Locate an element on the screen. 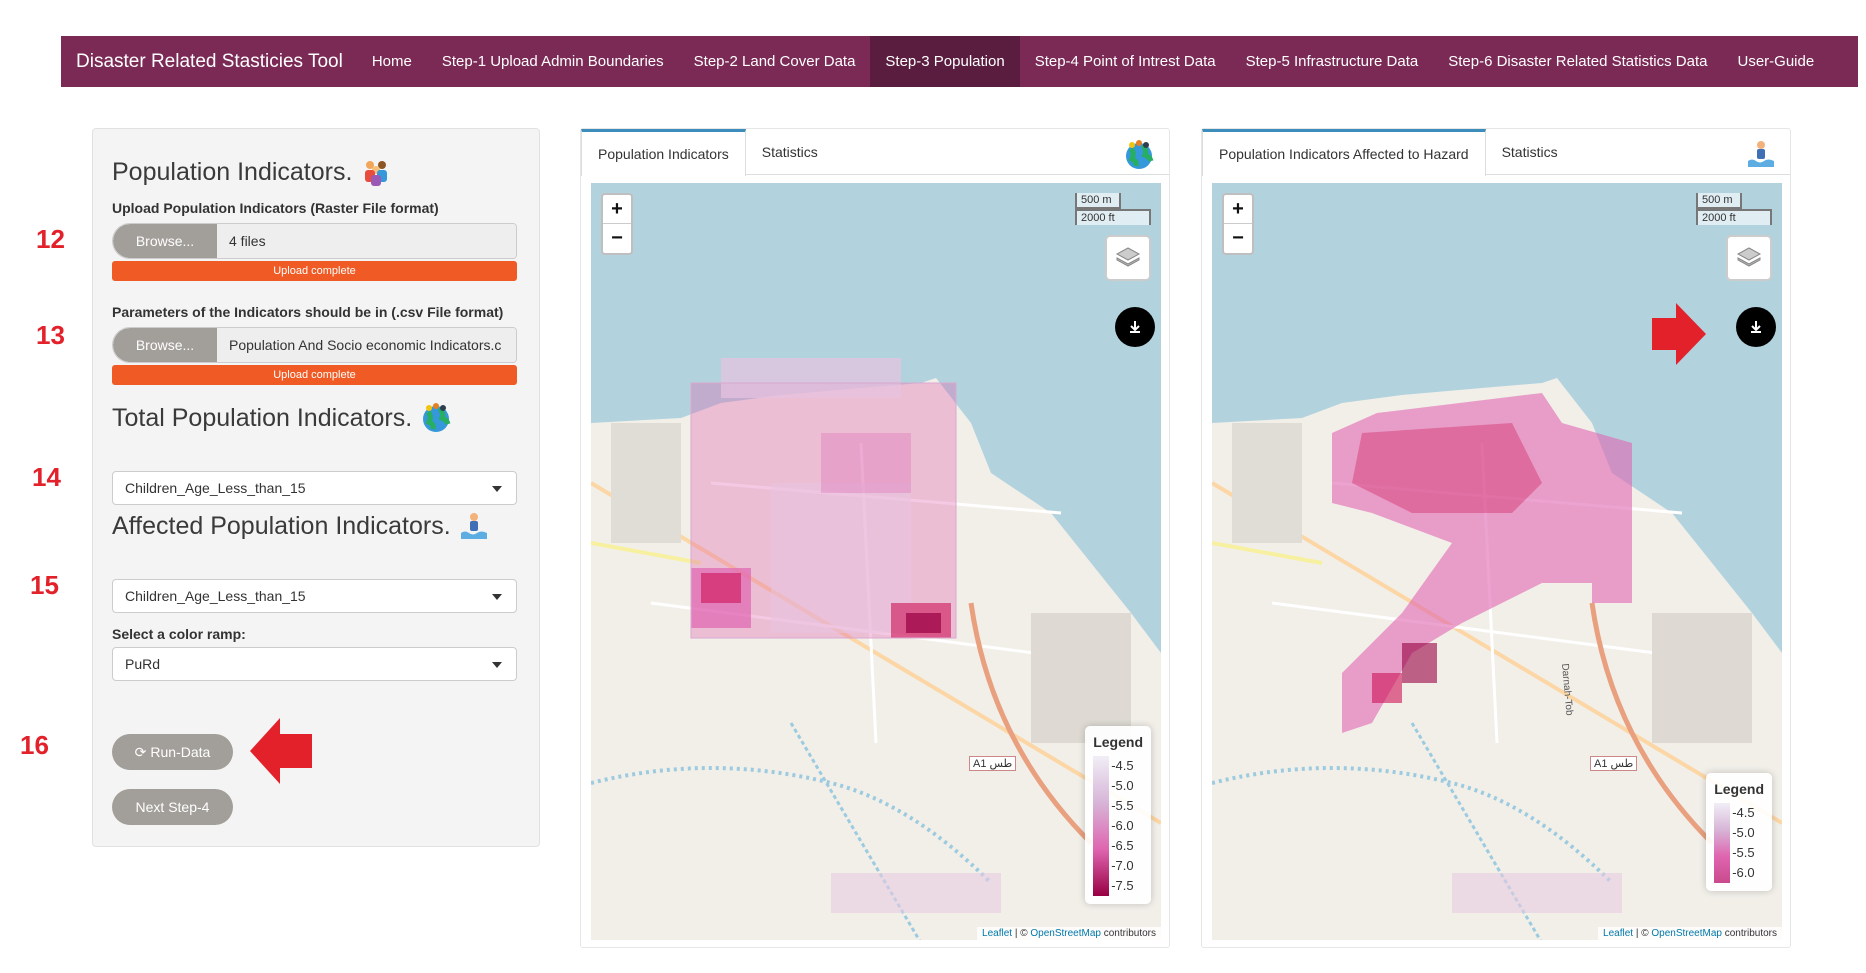 The height and width of the screenshot is (973, 1866). annotation-arrow-right-icon is located at coordinates (1679, 334).